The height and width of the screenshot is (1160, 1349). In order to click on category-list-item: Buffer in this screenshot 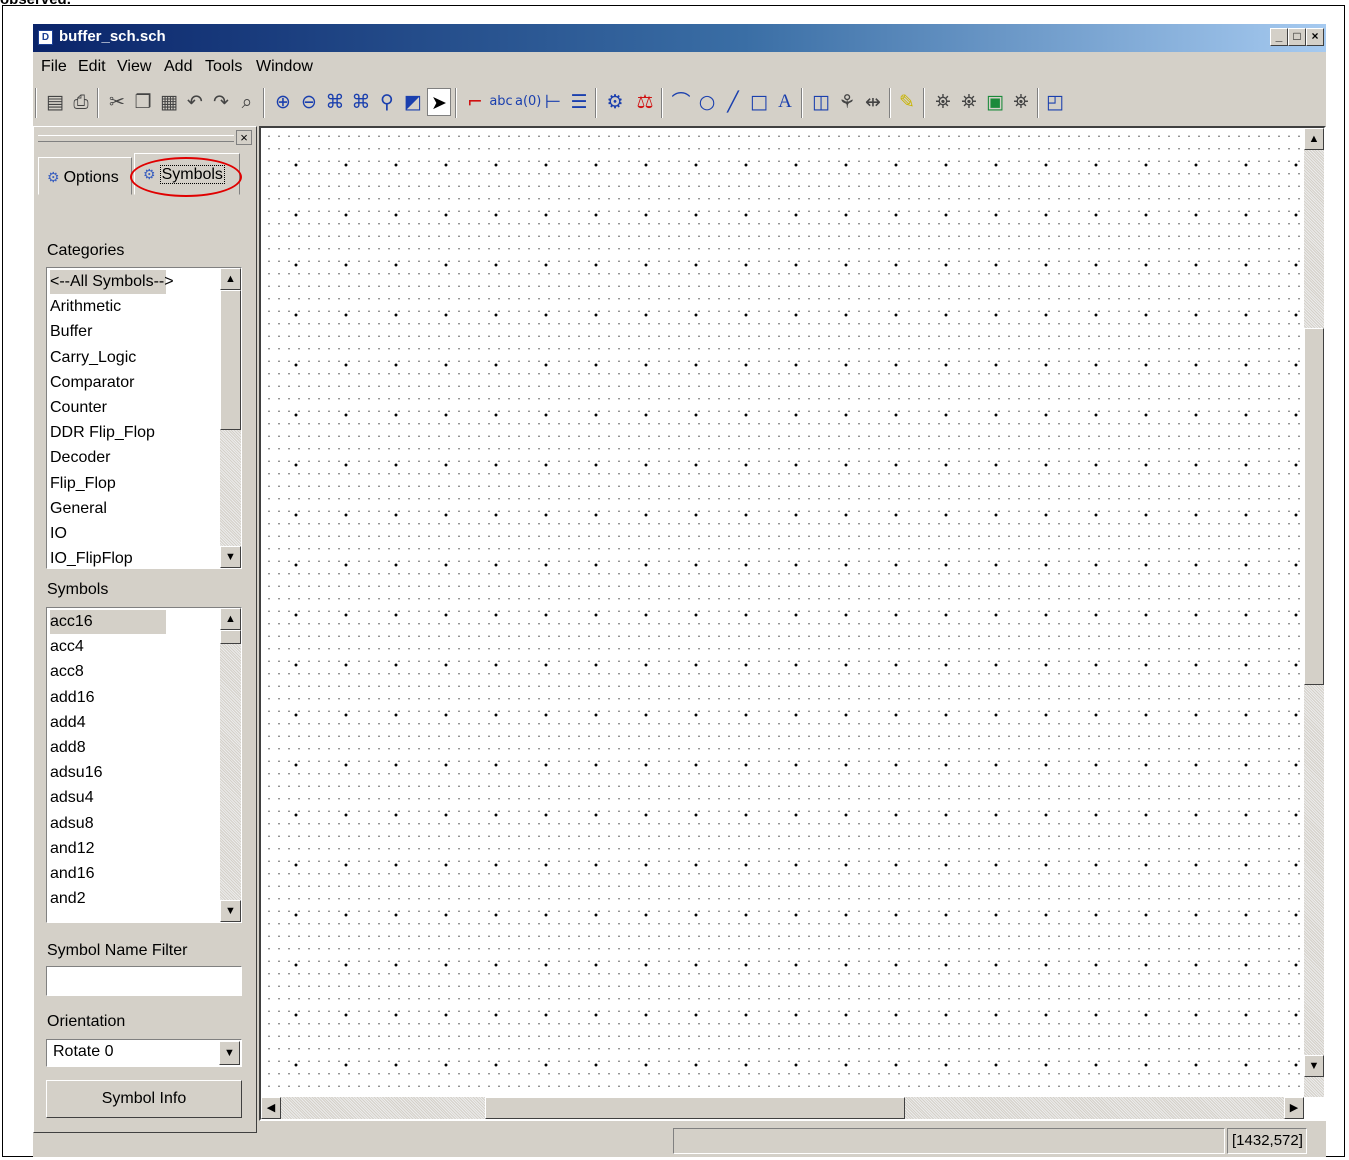, I will do `click(71, 332)`.